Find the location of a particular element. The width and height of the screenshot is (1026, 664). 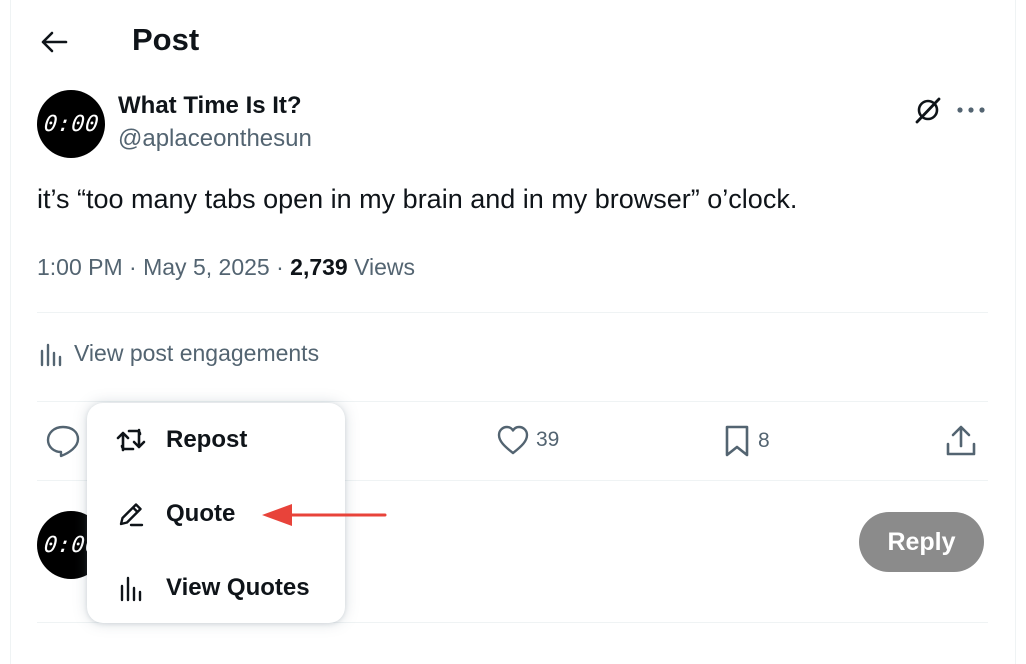

comment-icon is located at coordinates (63, 441).